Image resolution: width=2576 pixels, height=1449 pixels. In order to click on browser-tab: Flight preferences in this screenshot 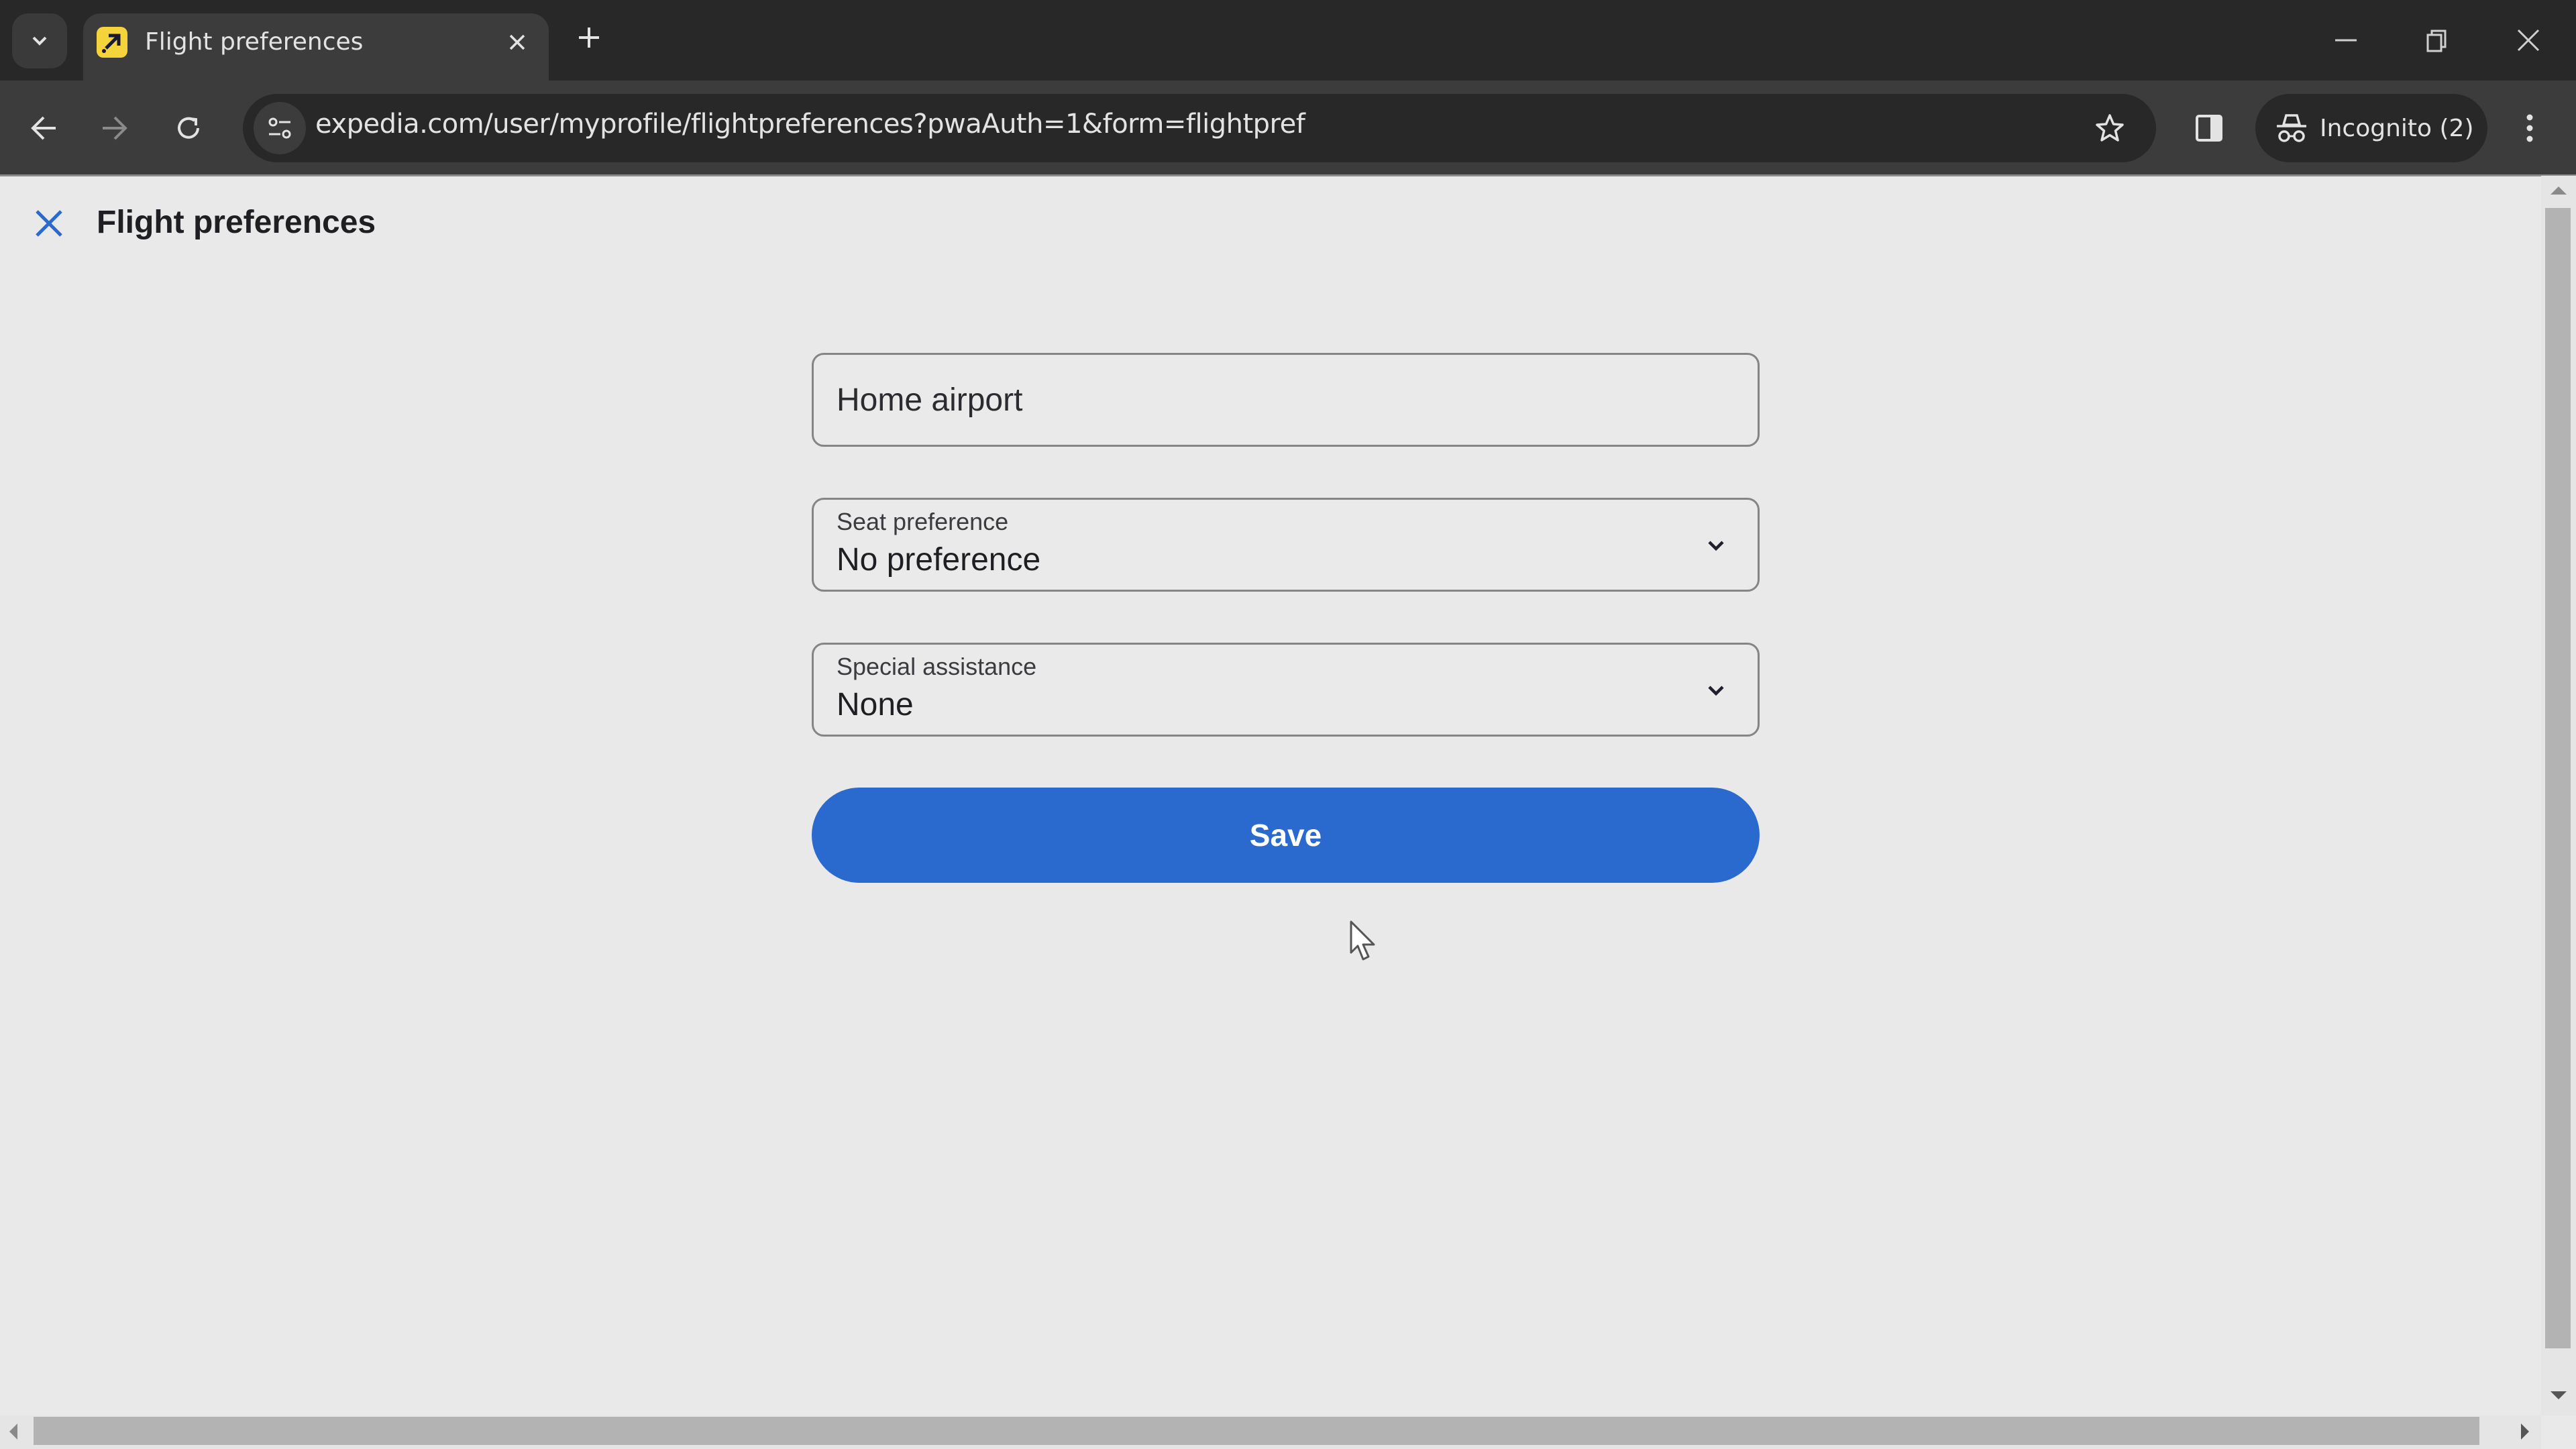, I will do `click(316, 46)`.